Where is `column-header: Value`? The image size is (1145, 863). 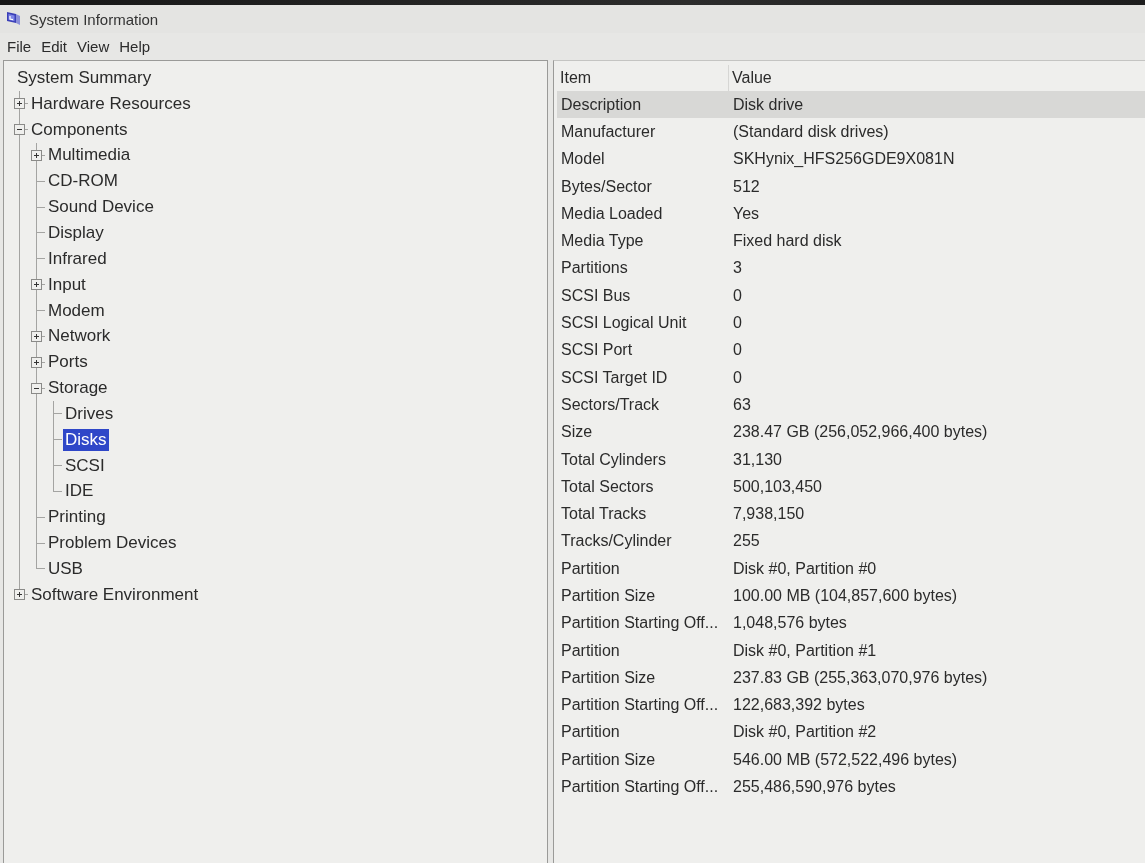 column-header: Value is located at coordinates (937, 78).